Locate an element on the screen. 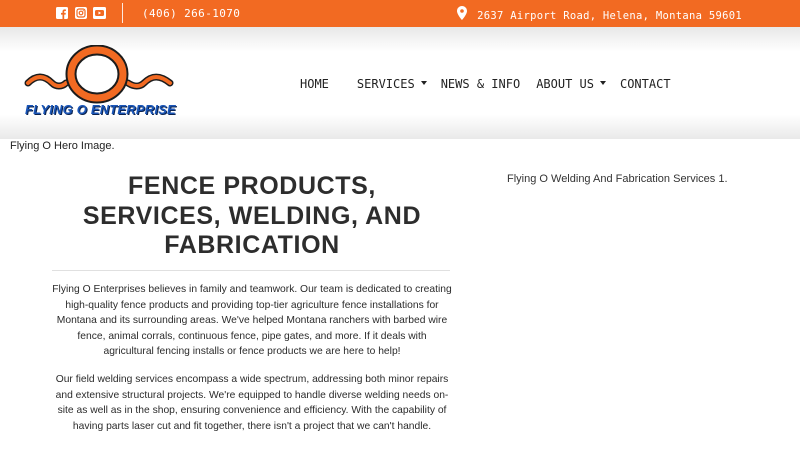  nav-contact: CONTACT is located at coordinates (645, 84).